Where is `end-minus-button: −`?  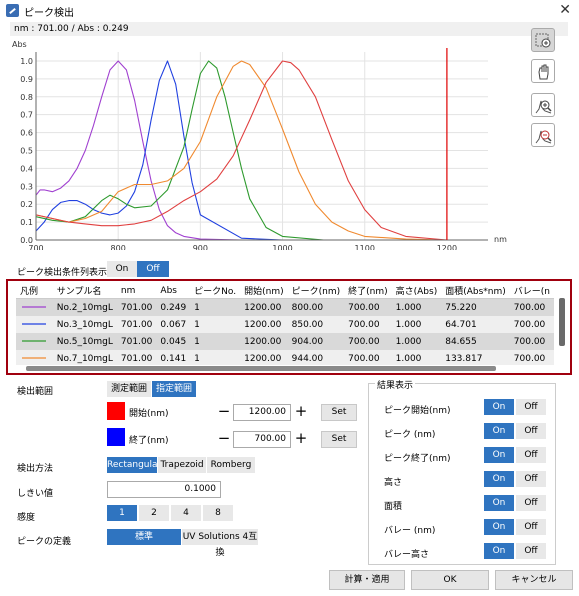 end-minus-button: − is located at coordinates (224, 439).